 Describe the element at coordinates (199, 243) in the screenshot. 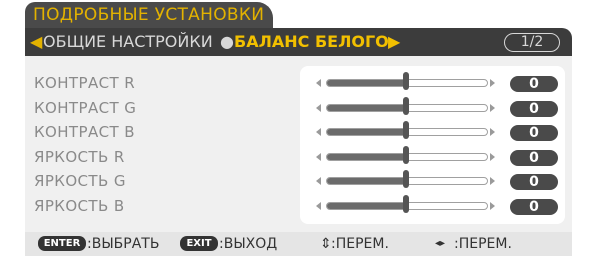

I see `exit-key-icon: EXIT` at that location.